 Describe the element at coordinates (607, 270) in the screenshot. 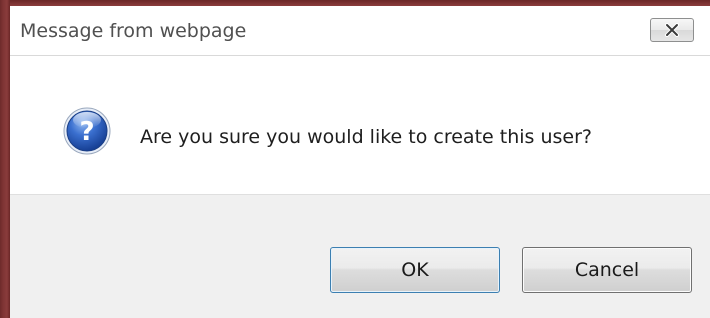

I see `cancel-button: Cancel` at that location.